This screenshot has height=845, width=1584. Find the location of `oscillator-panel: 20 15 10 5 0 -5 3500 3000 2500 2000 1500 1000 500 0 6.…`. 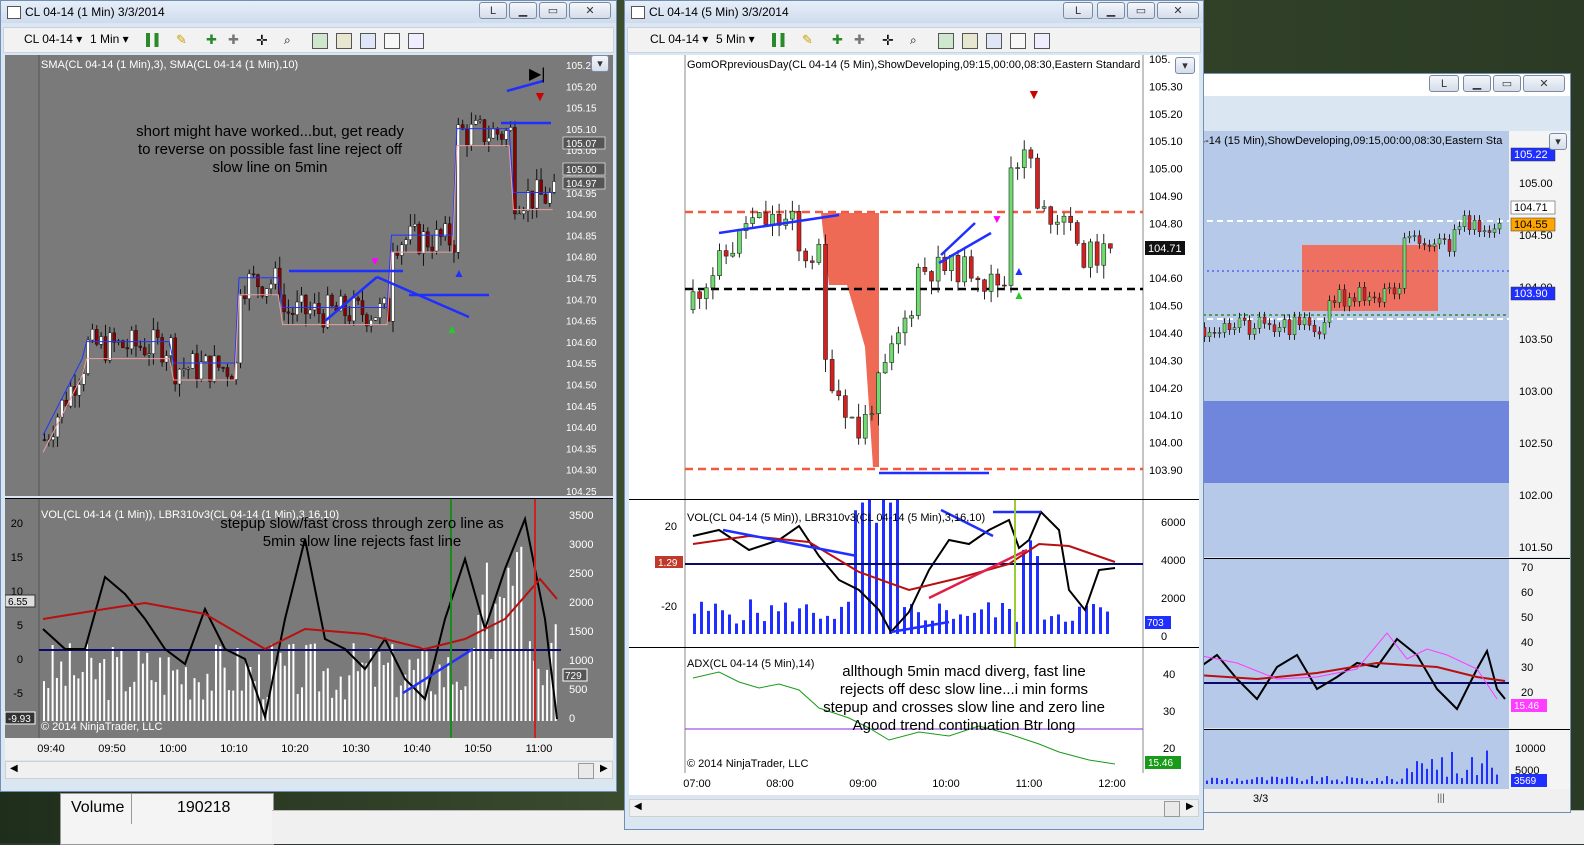

oscillator-panel: 20 15 10 5 0 -5 3500 3000 2500 2000 1500 1000 500 0 6.… is located at coordinates (309, 618).